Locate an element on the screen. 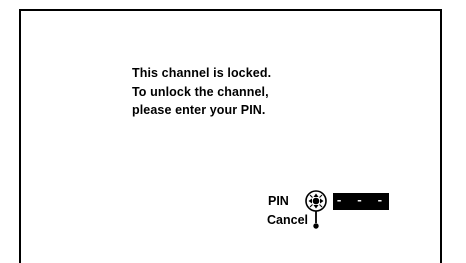  pin-label: PIN is located at coordinates (278, 201).